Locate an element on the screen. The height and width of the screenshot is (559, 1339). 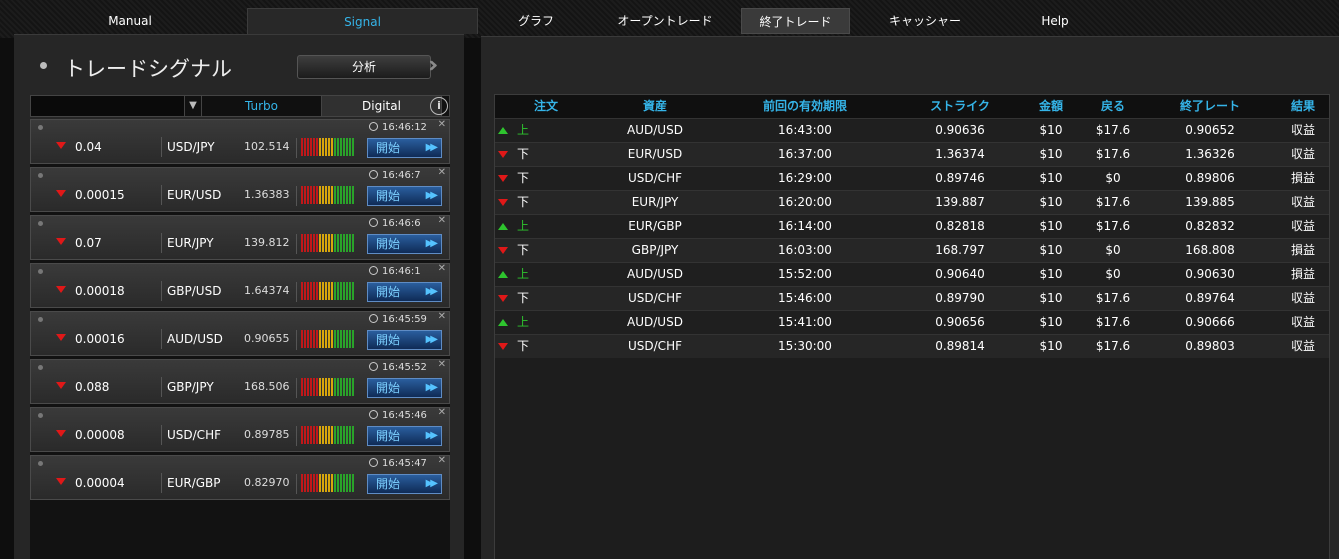
asset-select is located at coordinates (108, 106).